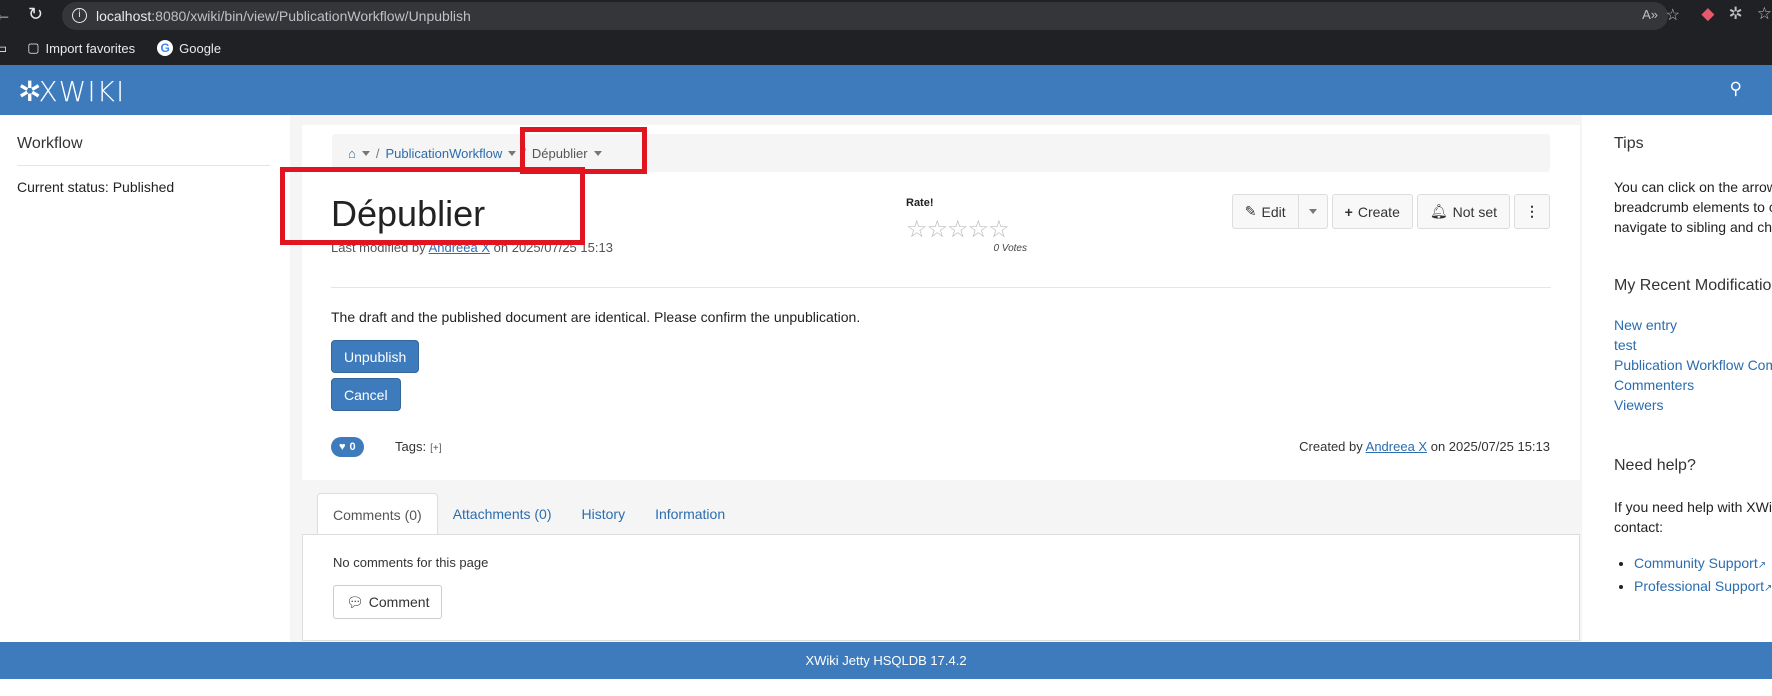  What do you see at coordinates (1625, 345) in the screenshot?
I see `recent-link: test` at bounding box center [1625, 345].